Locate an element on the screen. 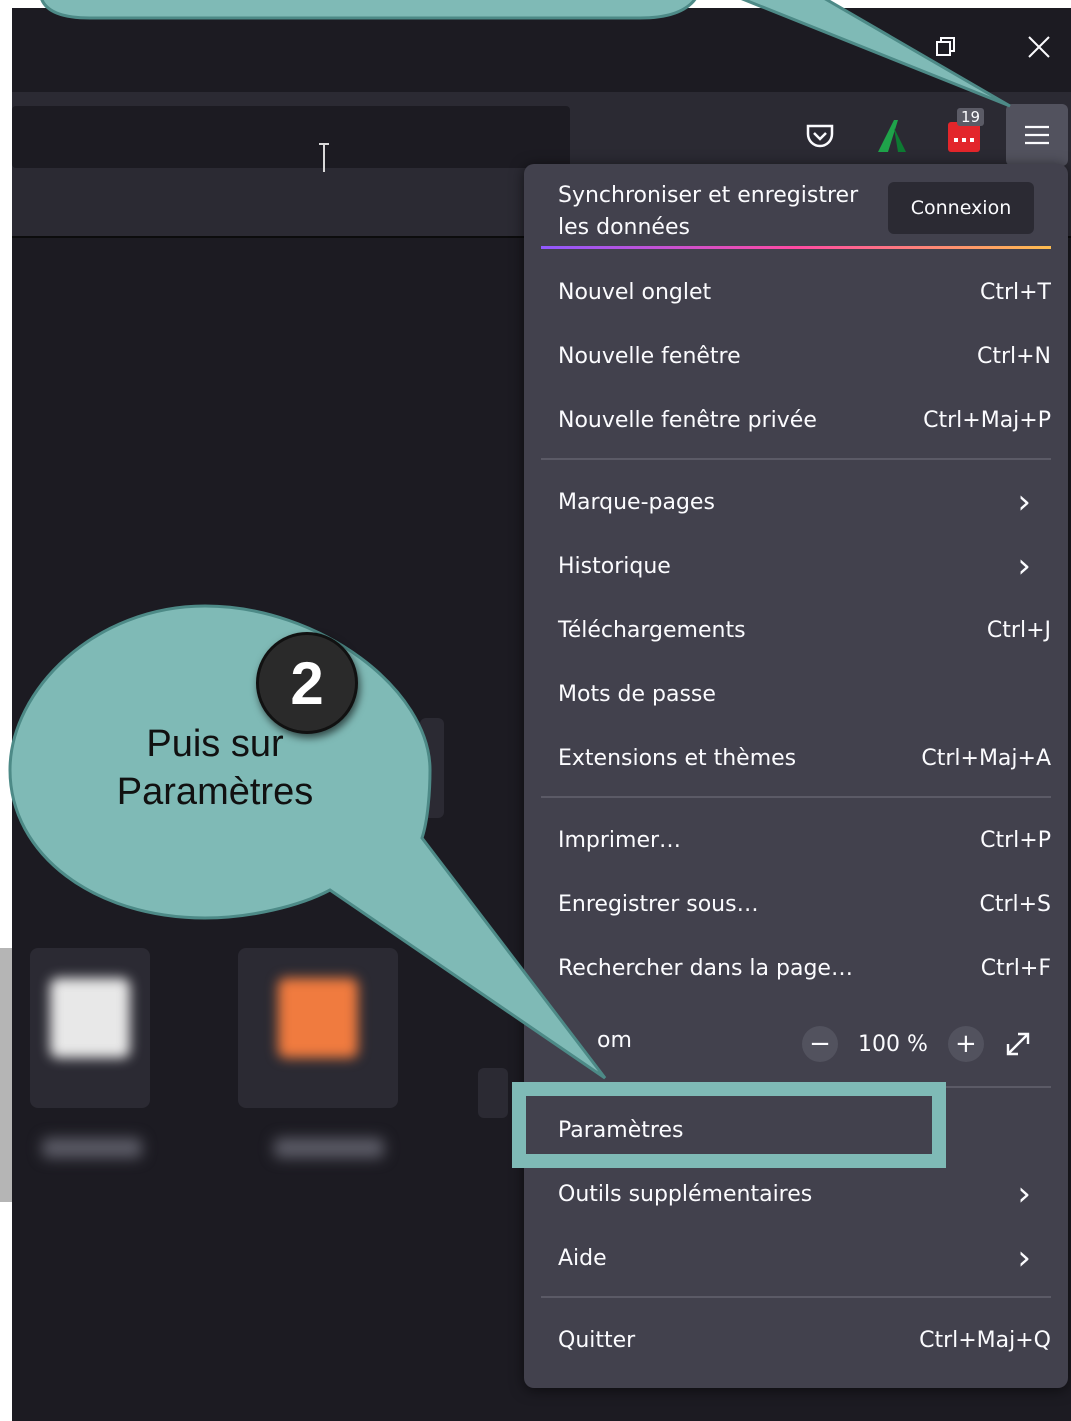 The width and height of the screenshot is (1071, 1421). callout-text: Puis sur Paramètres is located at coordinates (215, 768).